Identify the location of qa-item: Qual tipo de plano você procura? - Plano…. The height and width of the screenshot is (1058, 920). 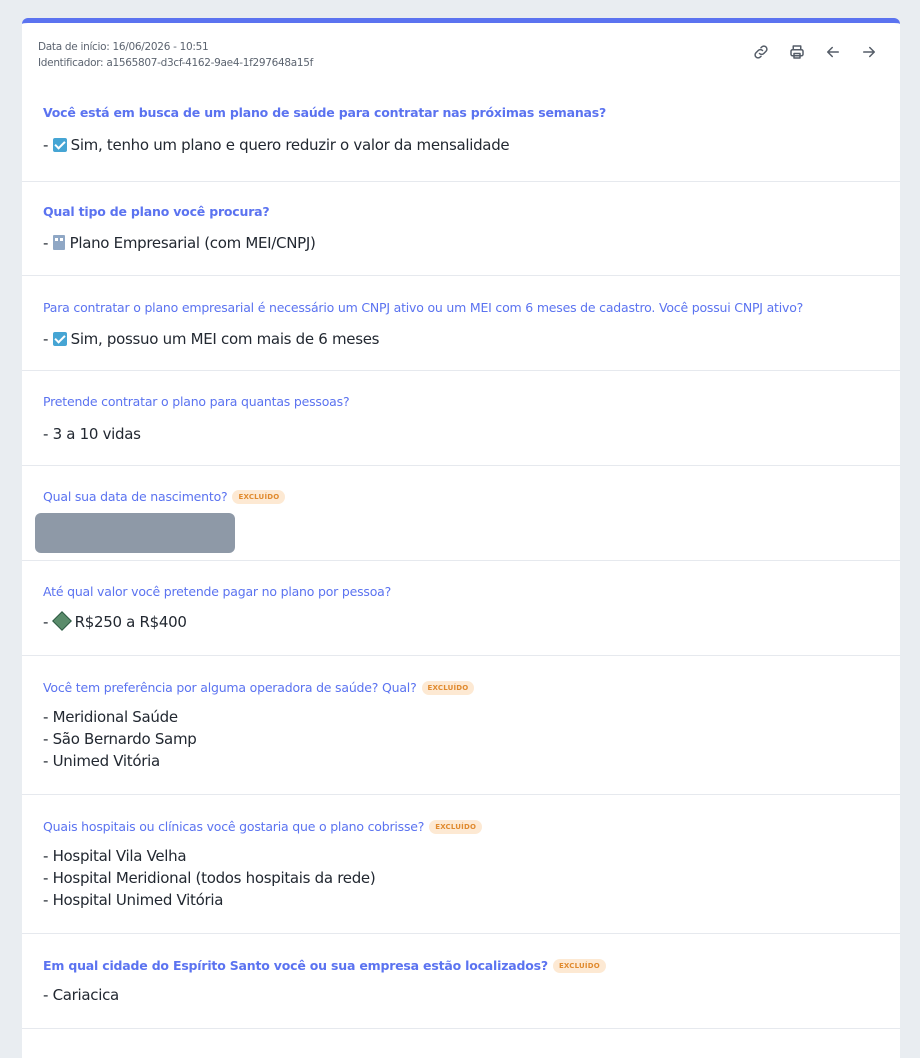
(461, 229).